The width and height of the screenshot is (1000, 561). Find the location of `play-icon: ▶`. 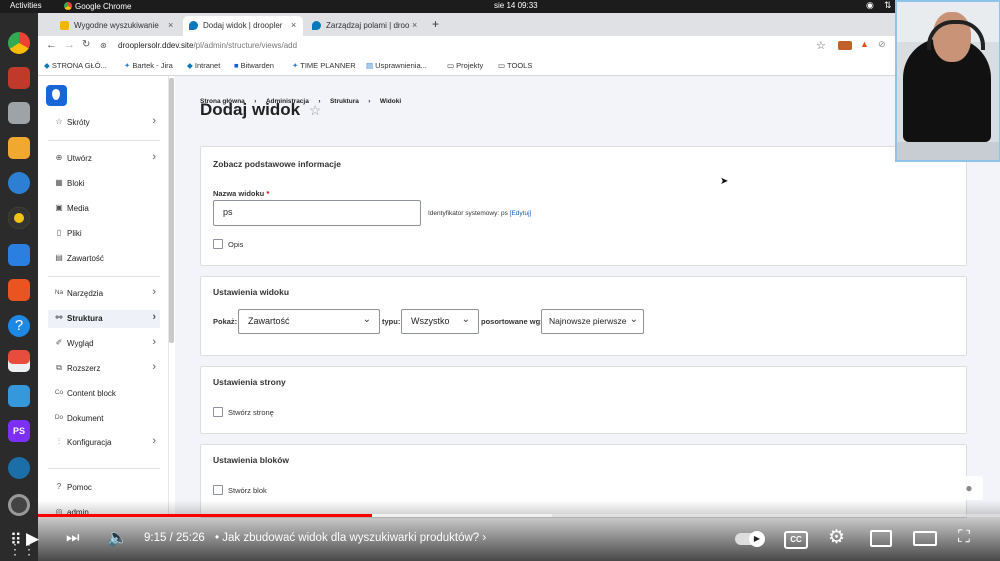

play-icon: ▶ is located at coordinates (32, 539).